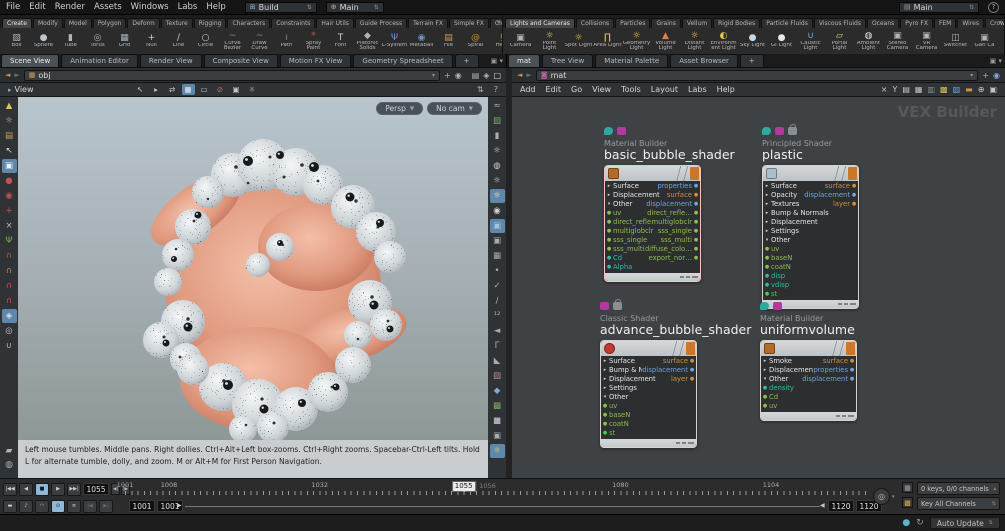 This screenshot has width=1005, height=531. What do you see at coordinates (666, 23) in the screenshot?
I see `shelf-tab: Grains` at bounding box center [666, 23].